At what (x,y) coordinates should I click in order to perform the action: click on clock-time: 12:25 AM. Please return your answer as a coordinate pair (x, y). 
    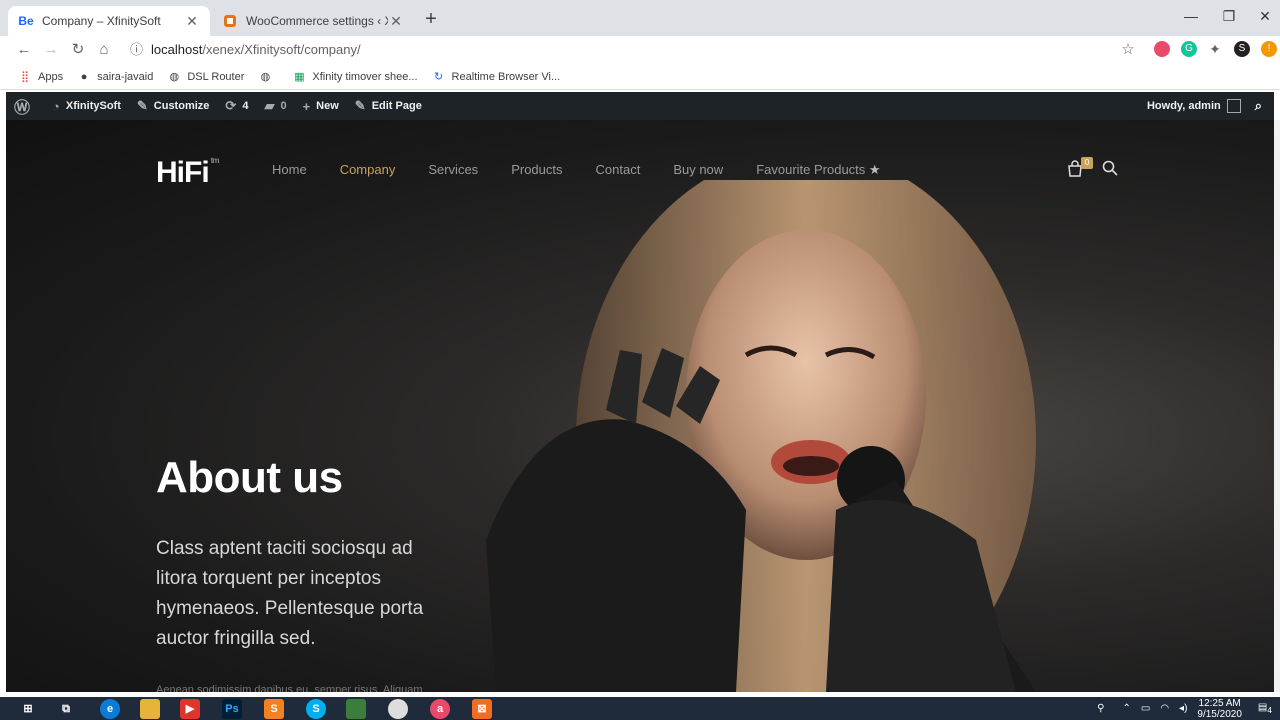
    Looking at the image, I should click on (1219, 703).